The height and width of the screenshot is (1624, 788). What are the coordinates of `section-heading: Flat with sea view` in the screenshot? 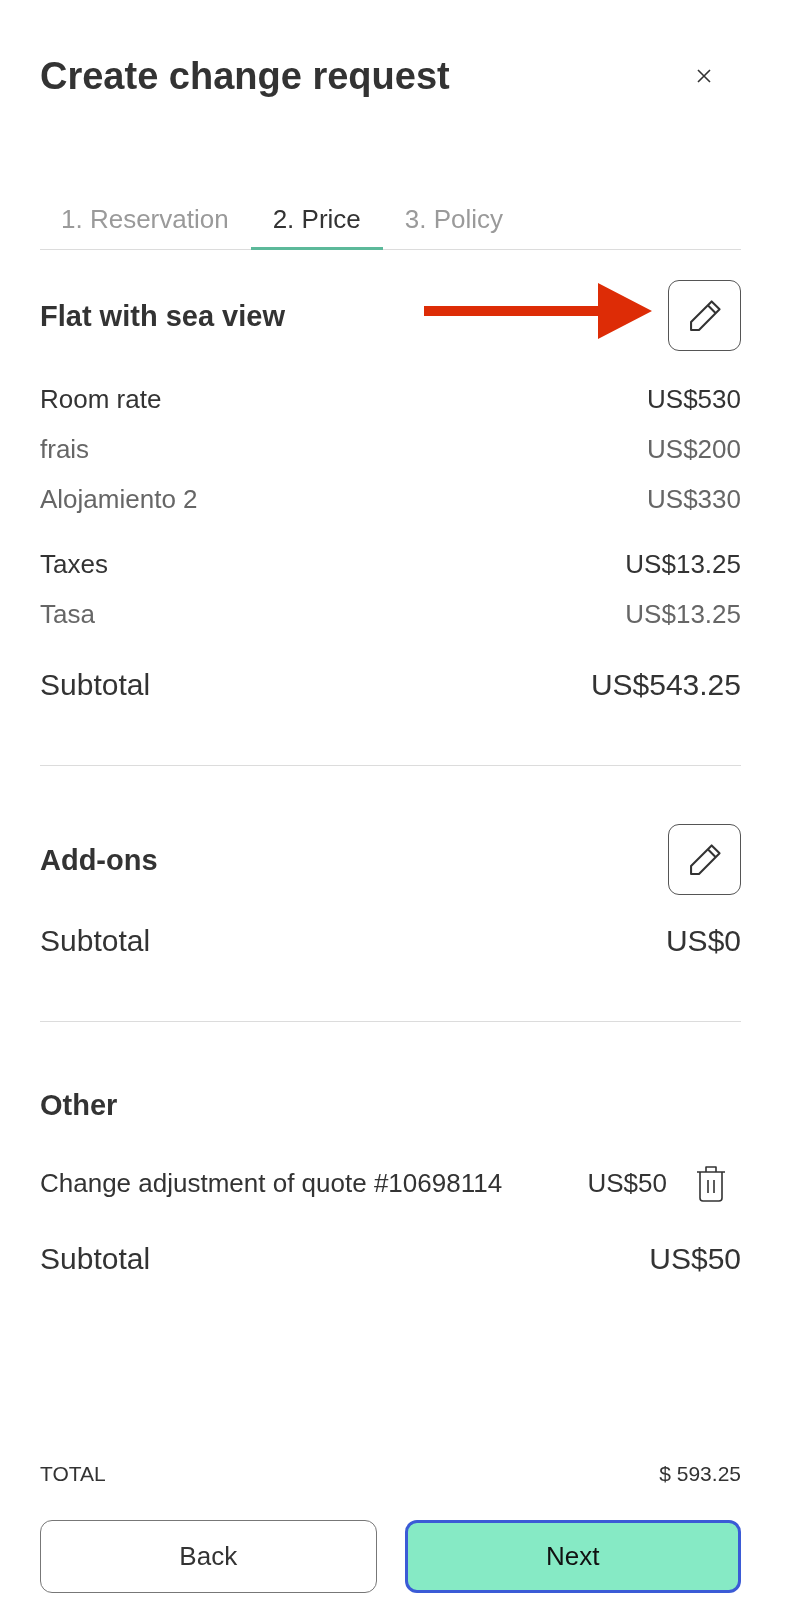 It's located at (162, 316).